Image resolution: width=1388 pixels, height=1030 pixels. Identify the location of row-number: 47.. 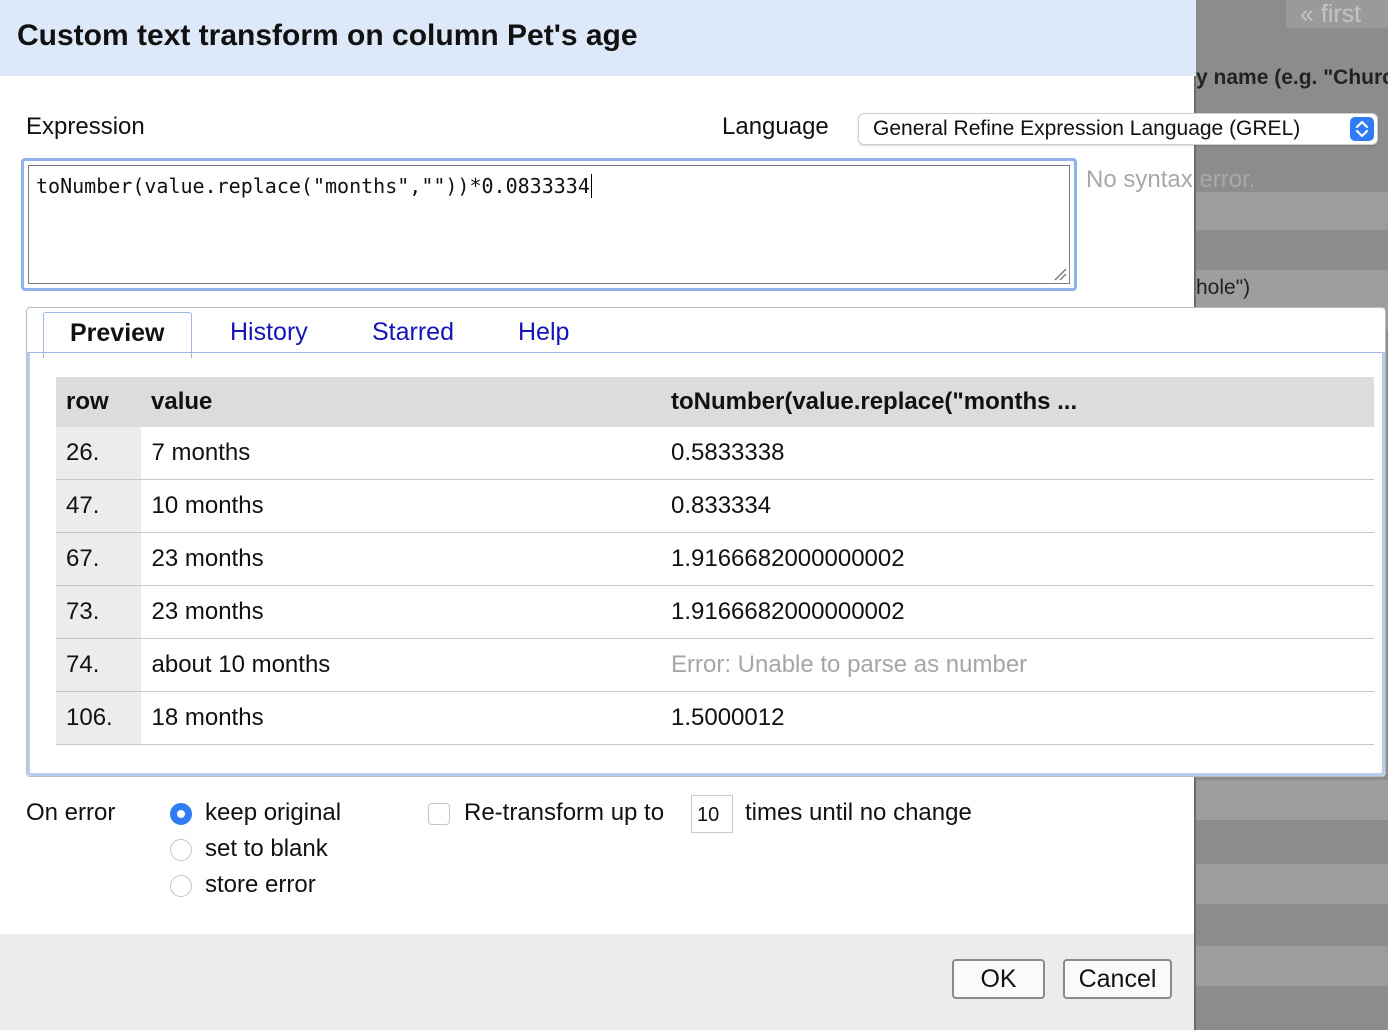
(99, 506).